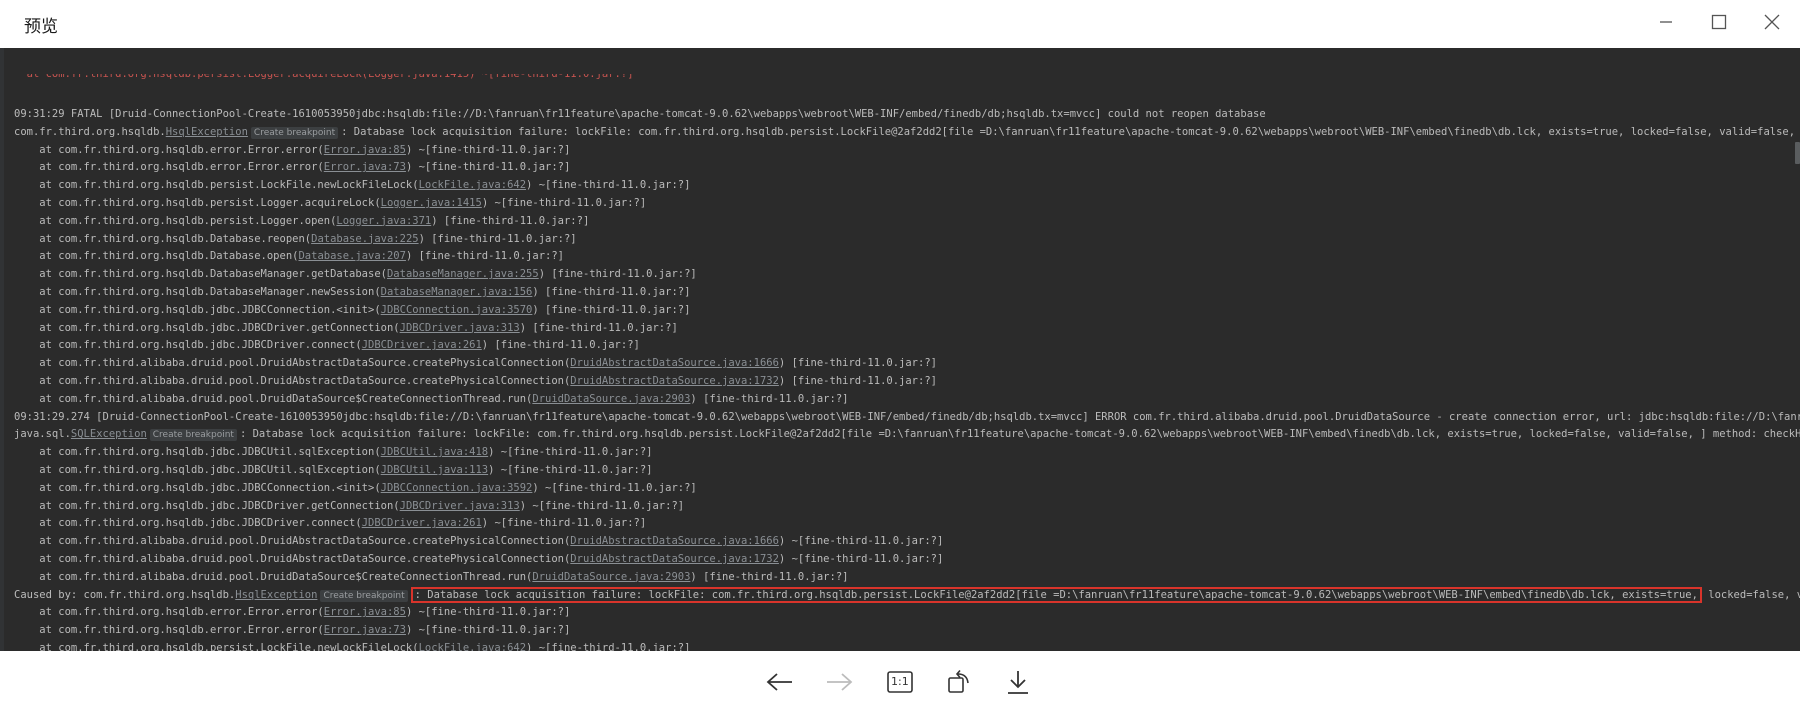 The image size is (1800, 712). I want to click on log-text-suffix: locked=false, valid=false, ], so click(1754, 594).